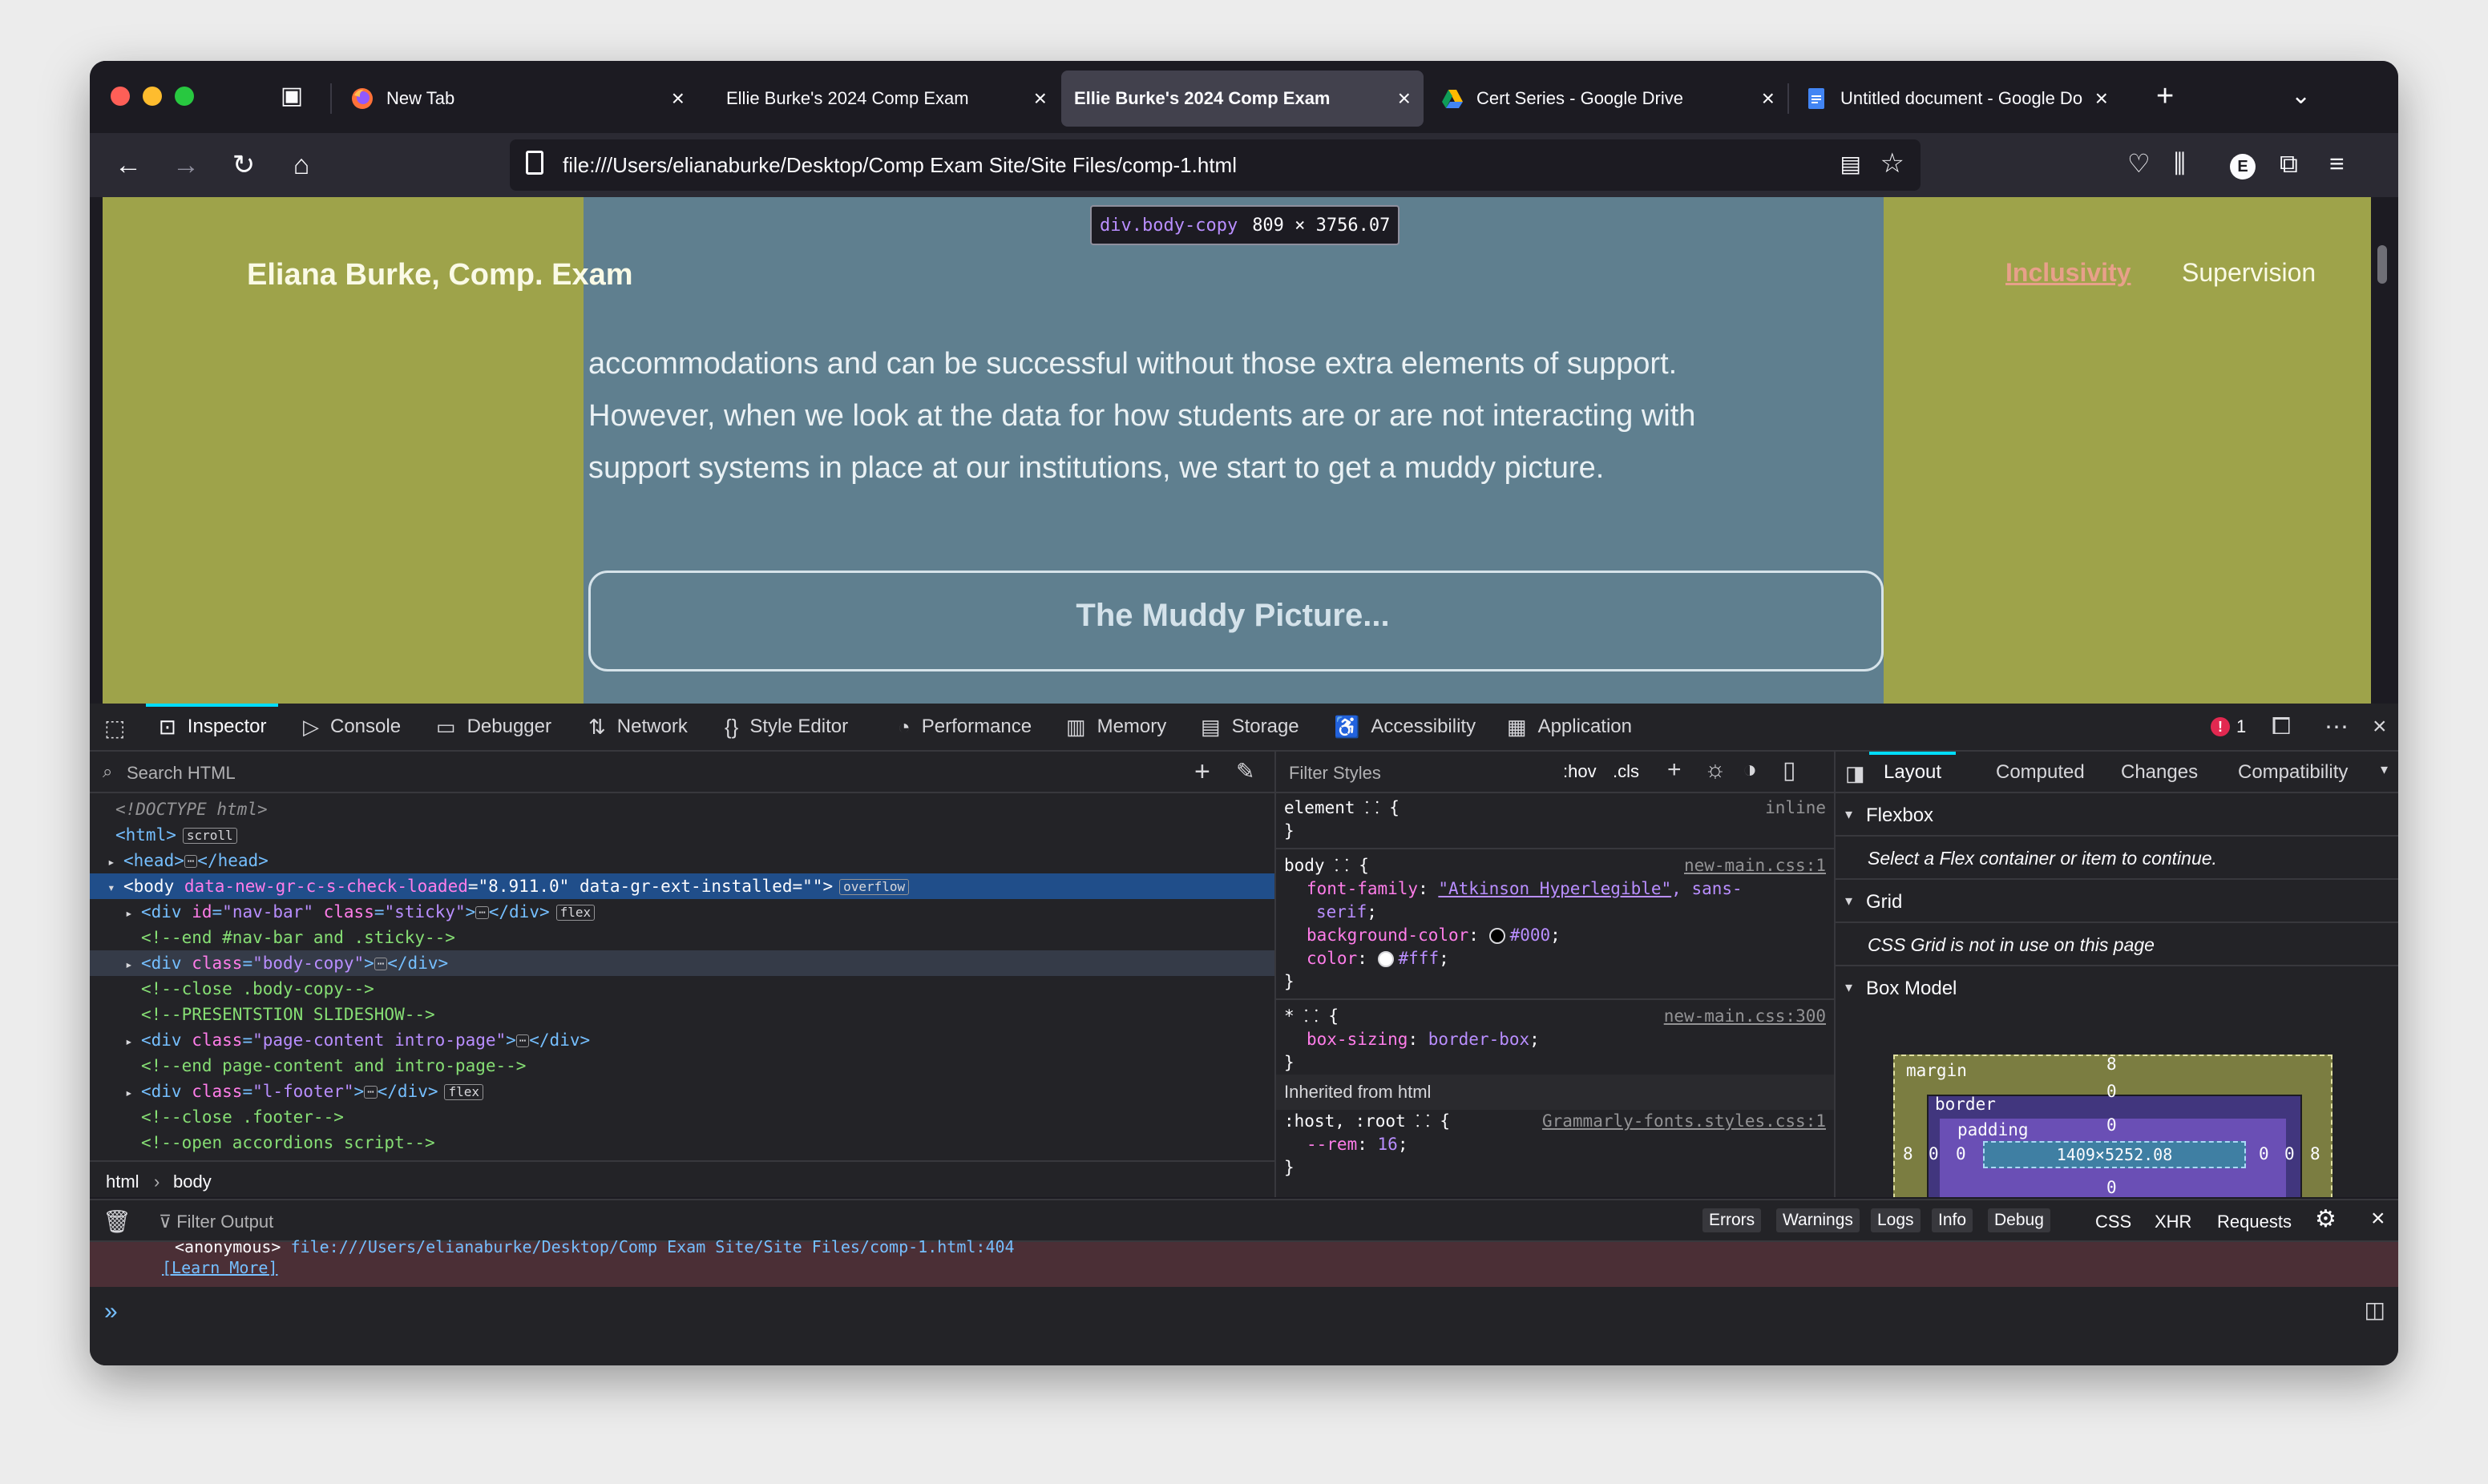 The image size is (2488, 1484). What do you see at coordinates (117, 1222) in the screenshot?
I see `clear-console-trash-icon: 🗑` at bounding box center [117, 1222].